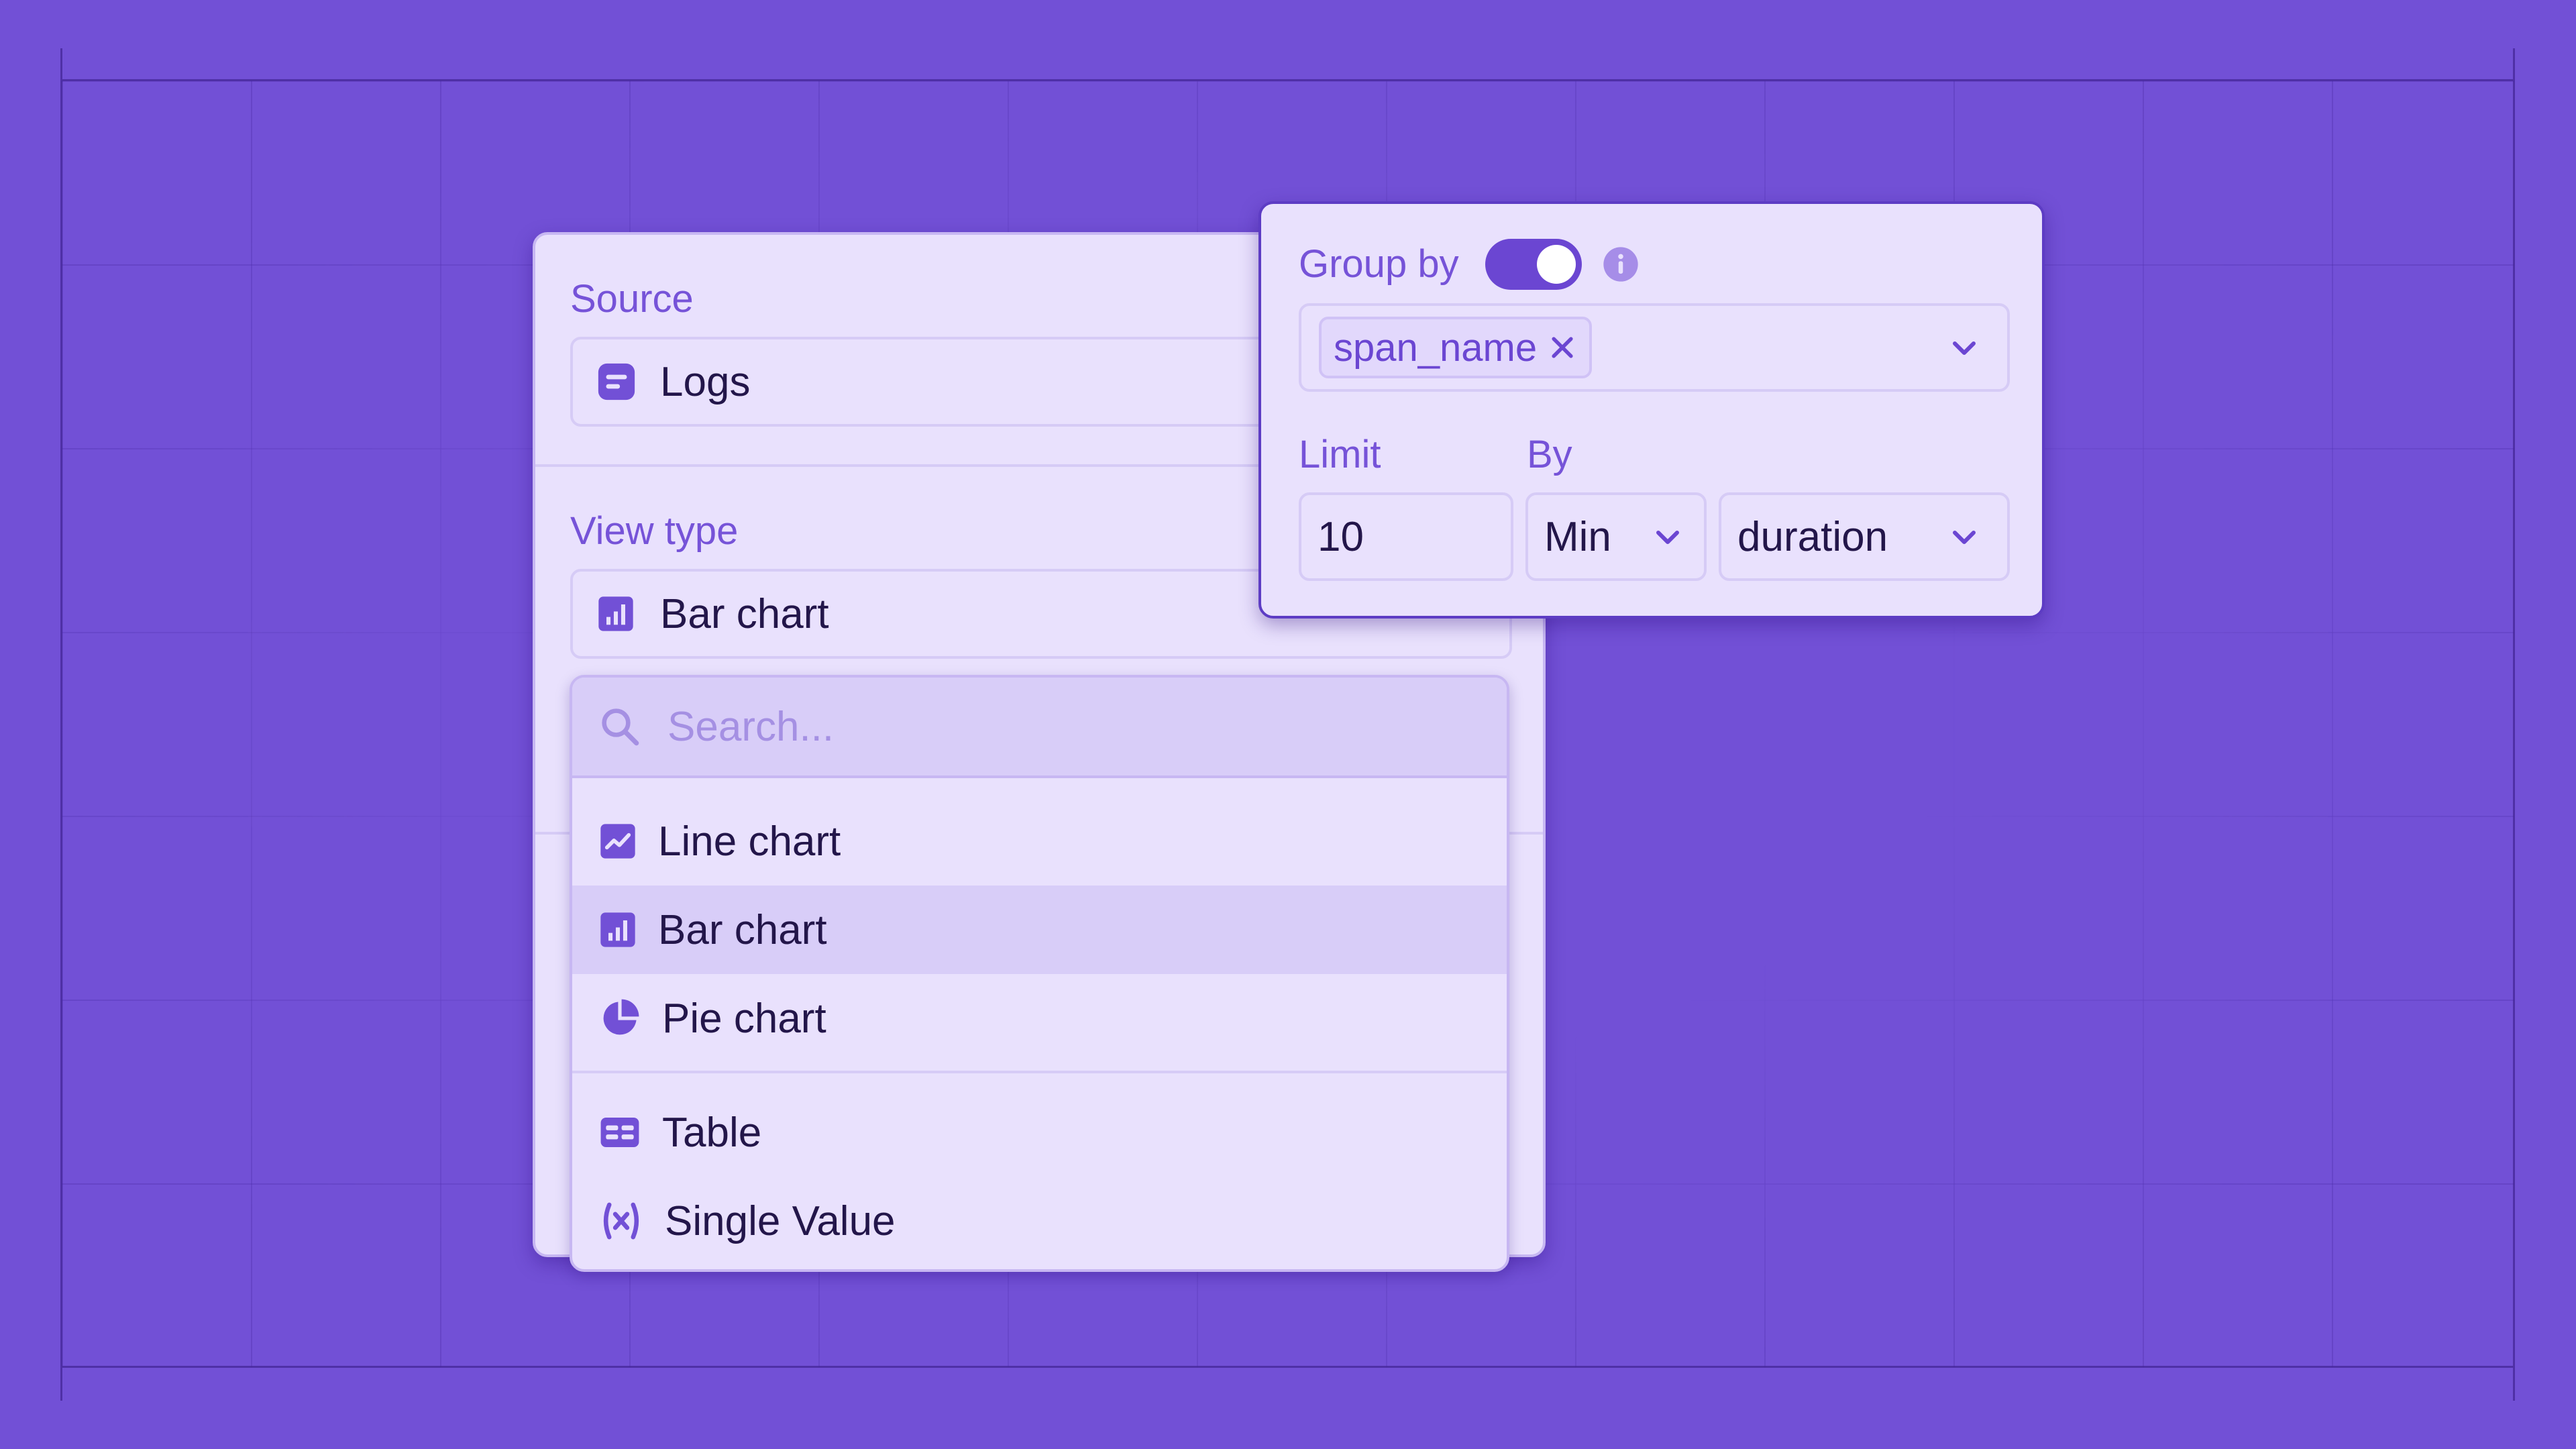 The image size is (2576, 1449). I want to click on pie-chart-icon, so click(620, 1018).